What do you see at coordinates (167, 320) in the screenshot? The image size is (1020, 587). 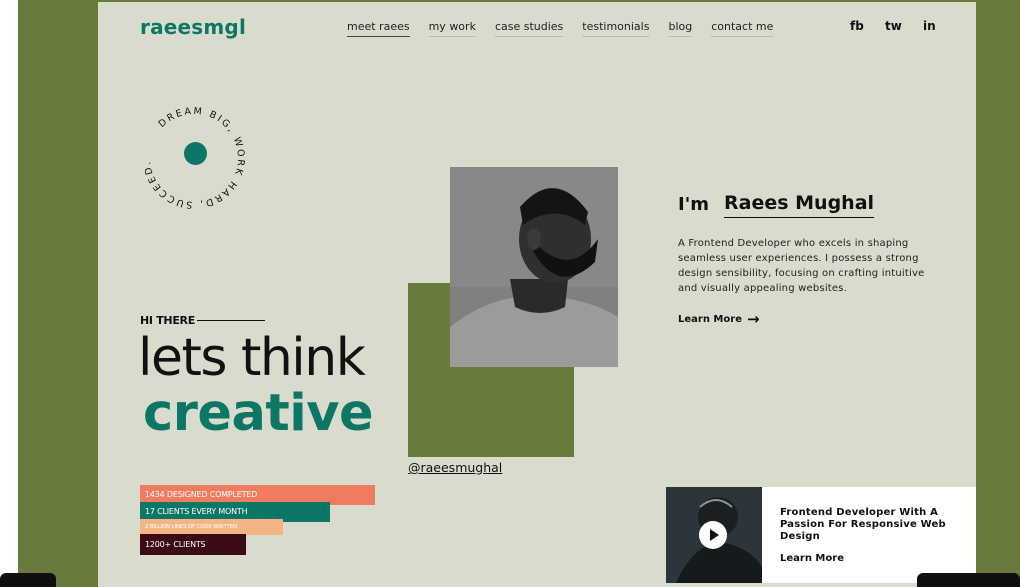 I see `greeting-text: HI THERE` at bounding box center [167, 320].